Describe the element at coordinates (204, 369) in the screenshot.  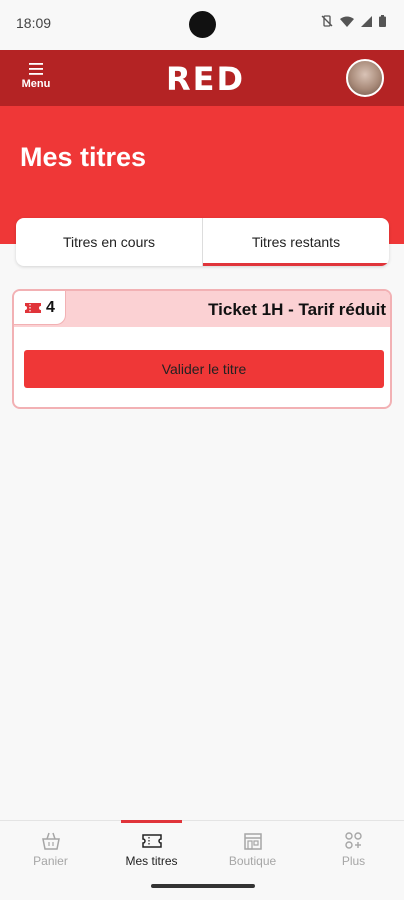
I see `validate-ticket-button: Valider le titre` at that location.